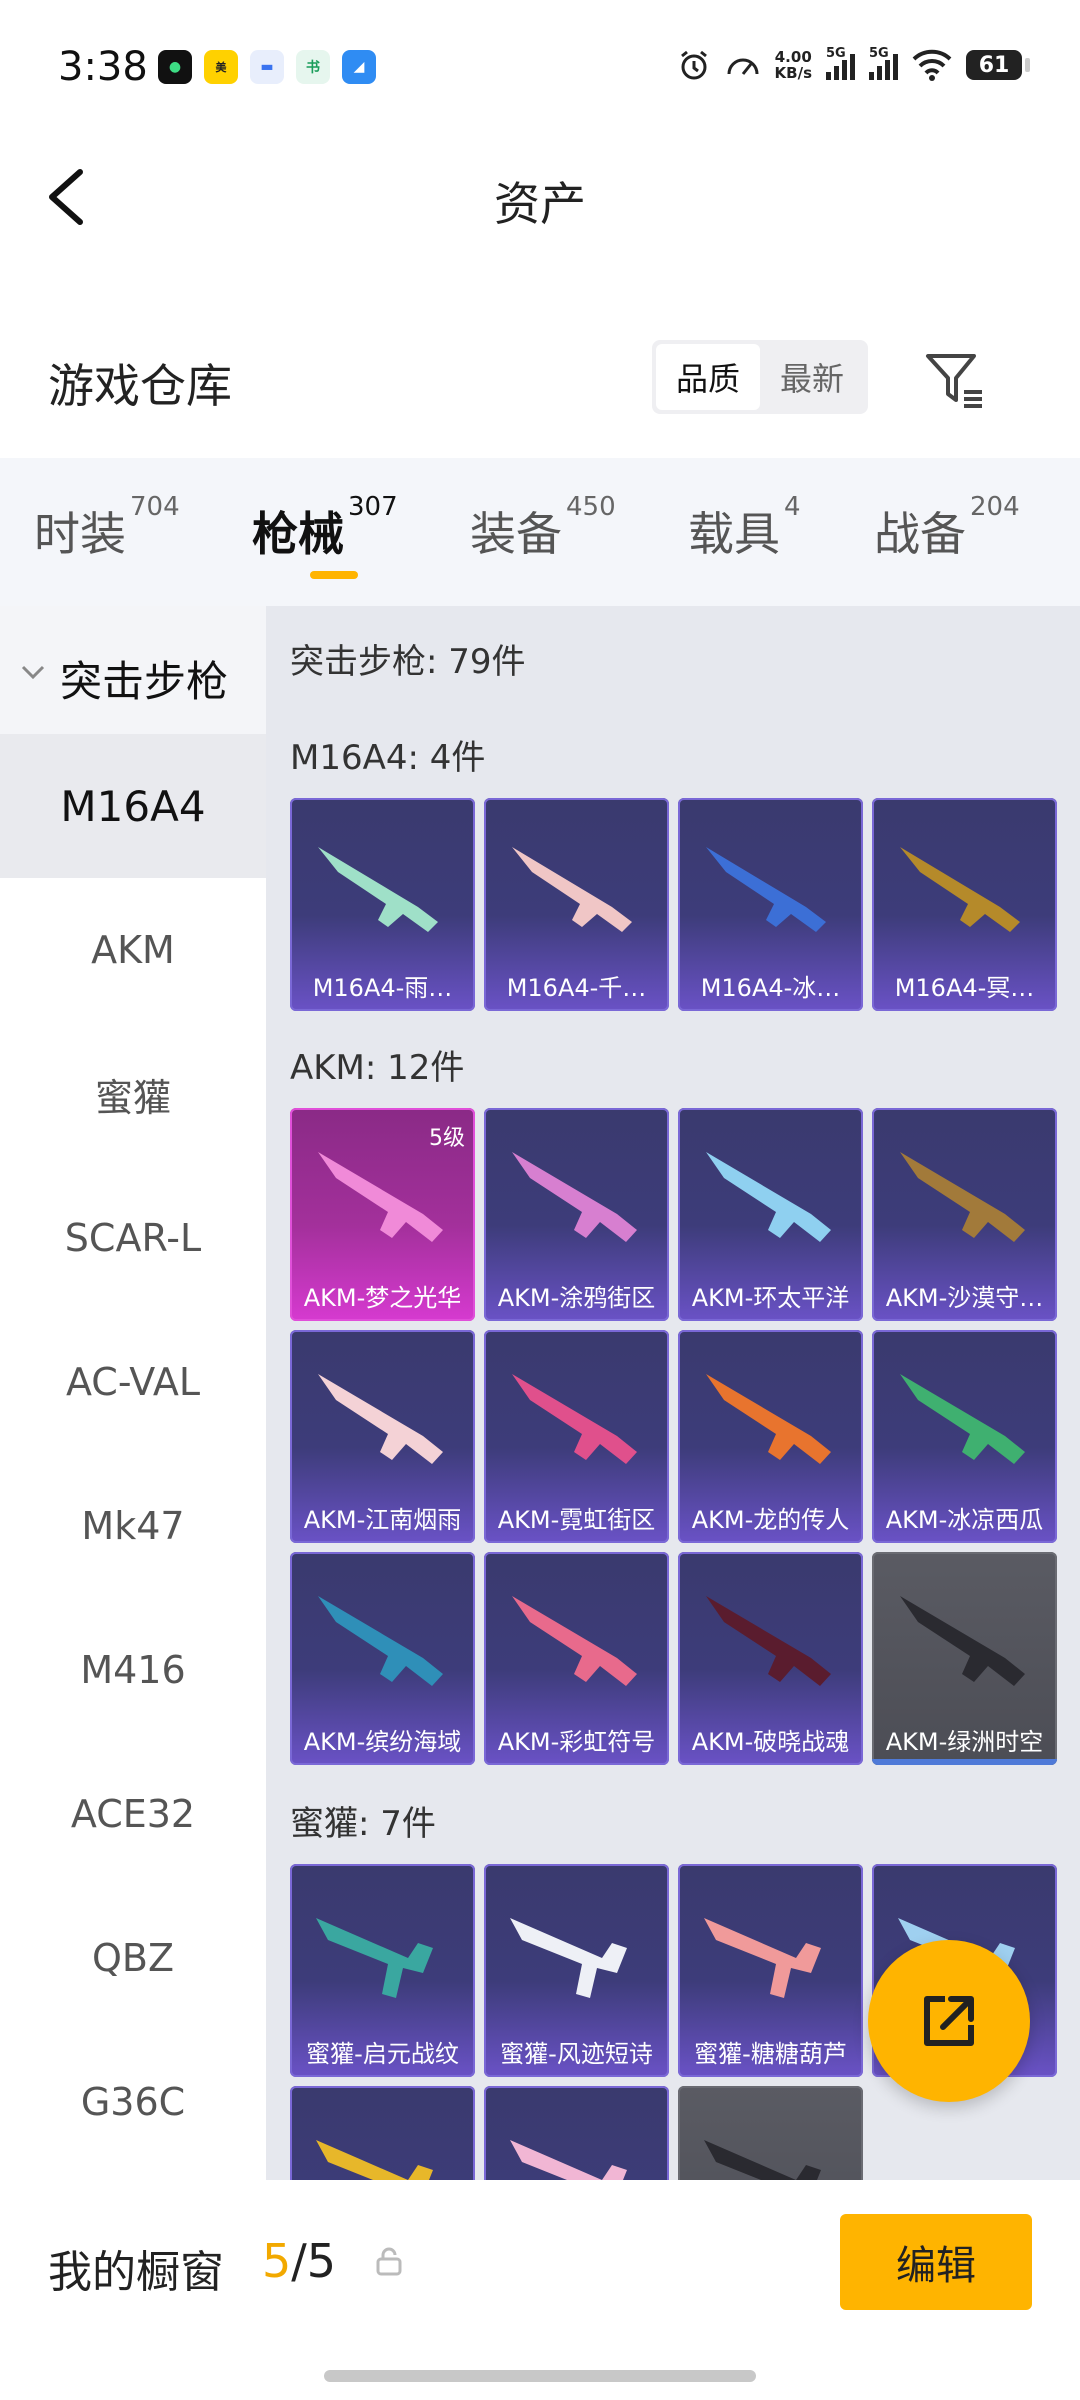 The width and height of the screenshot is (1080, 2400). What do you see at coordinates (708, 377) in the screenshot?
I see `sort-quality-button: 品质` at bounding box center [708, 377].